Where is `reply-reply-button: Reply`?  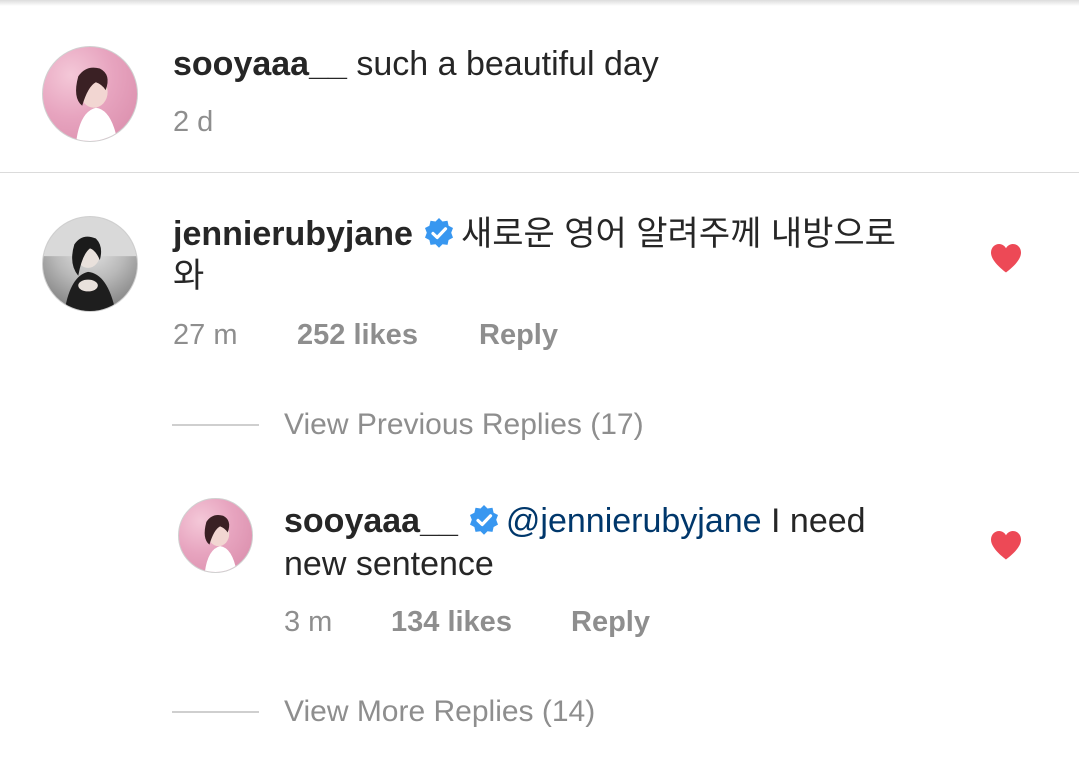
reply-reply-button: Reply is located at coordinates (610, 622).